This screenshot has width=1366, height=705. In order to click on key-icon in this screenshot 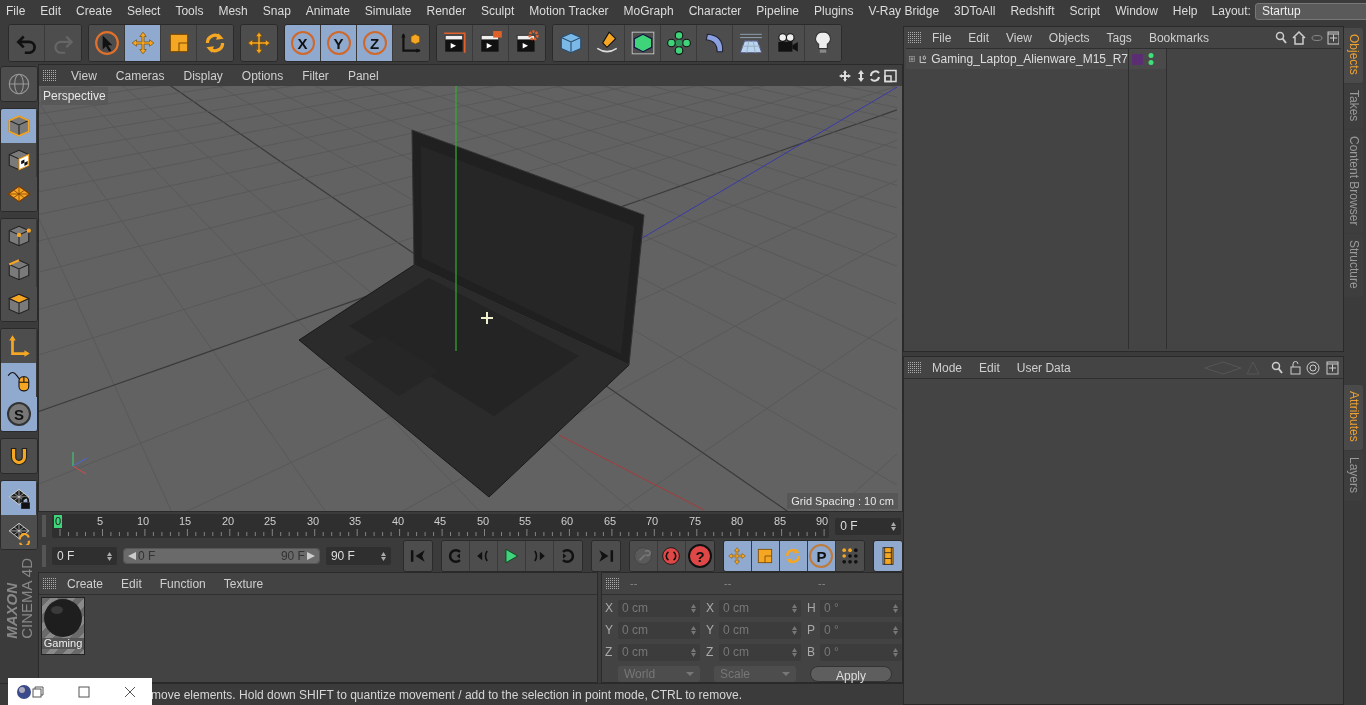, I will do `click(643, 556)`.